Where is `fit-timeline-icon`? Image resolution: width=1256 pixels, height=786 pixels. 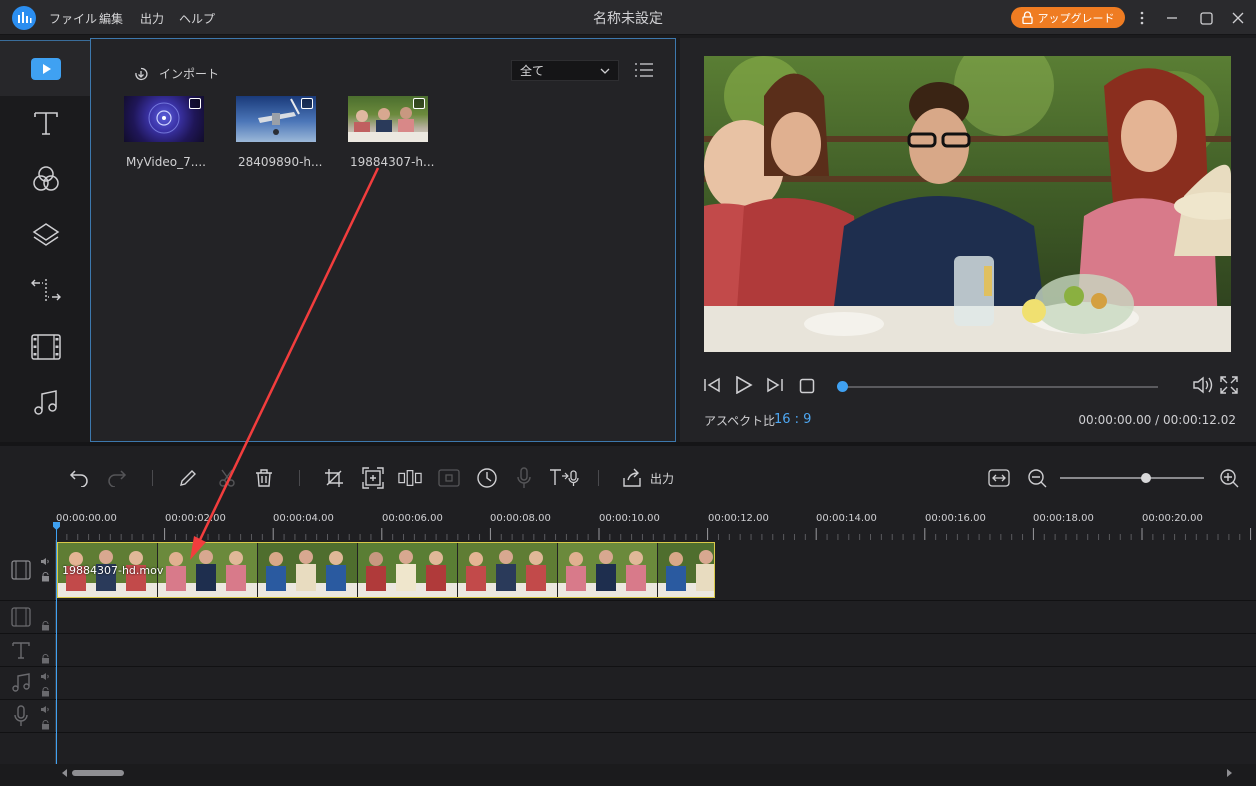 fit-timeline-icon is located at coordinates (999, 478).